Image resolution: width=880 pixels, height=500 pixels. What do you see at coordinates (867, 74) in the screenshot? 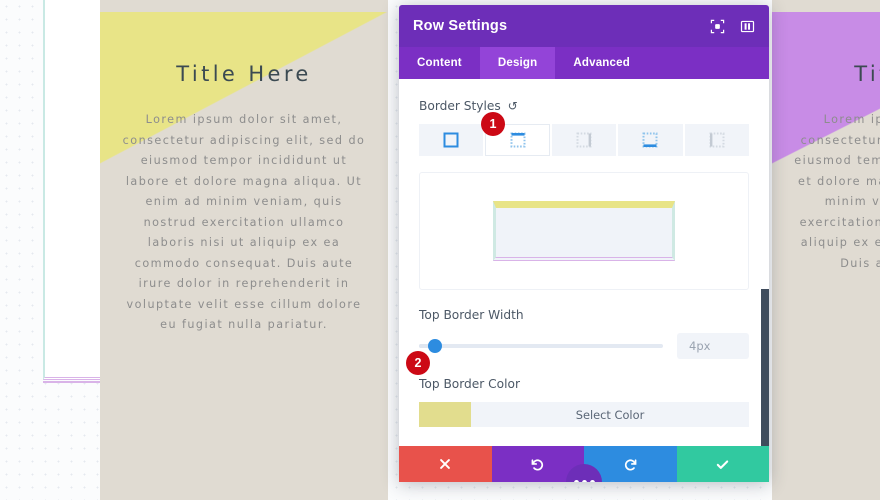
I see `column-title-right: Title Here` at bounding box center [867, 74].